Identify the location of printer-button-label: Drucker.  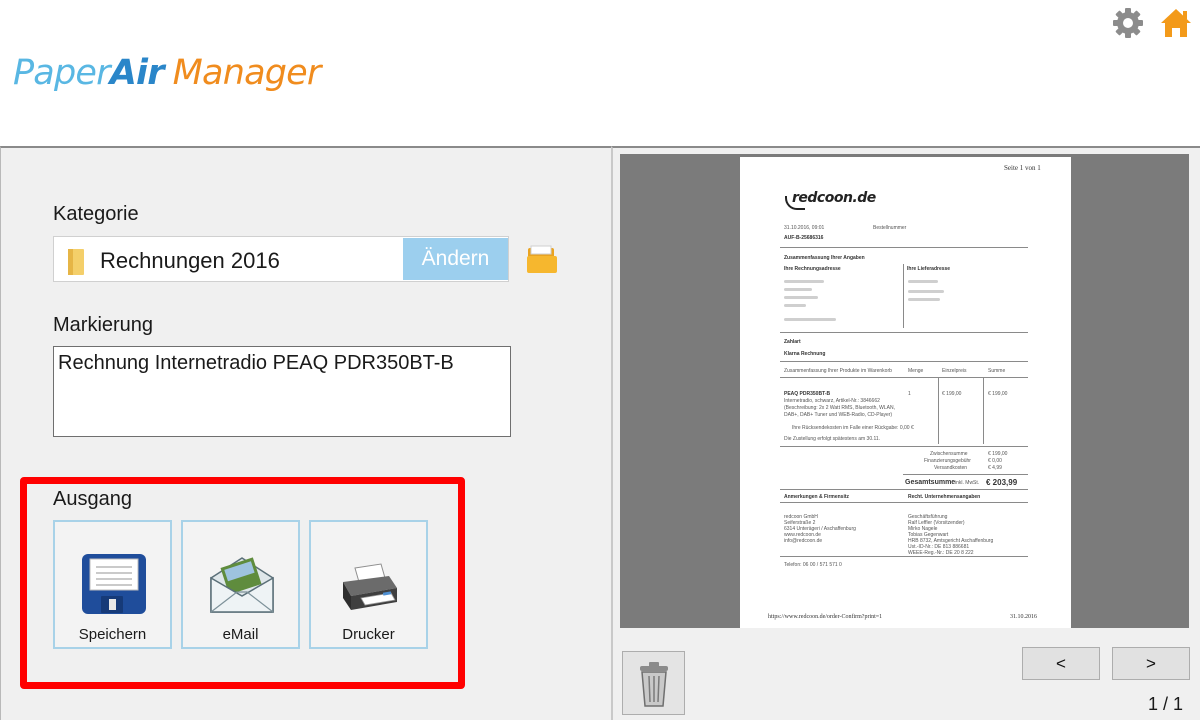
(368, 634).